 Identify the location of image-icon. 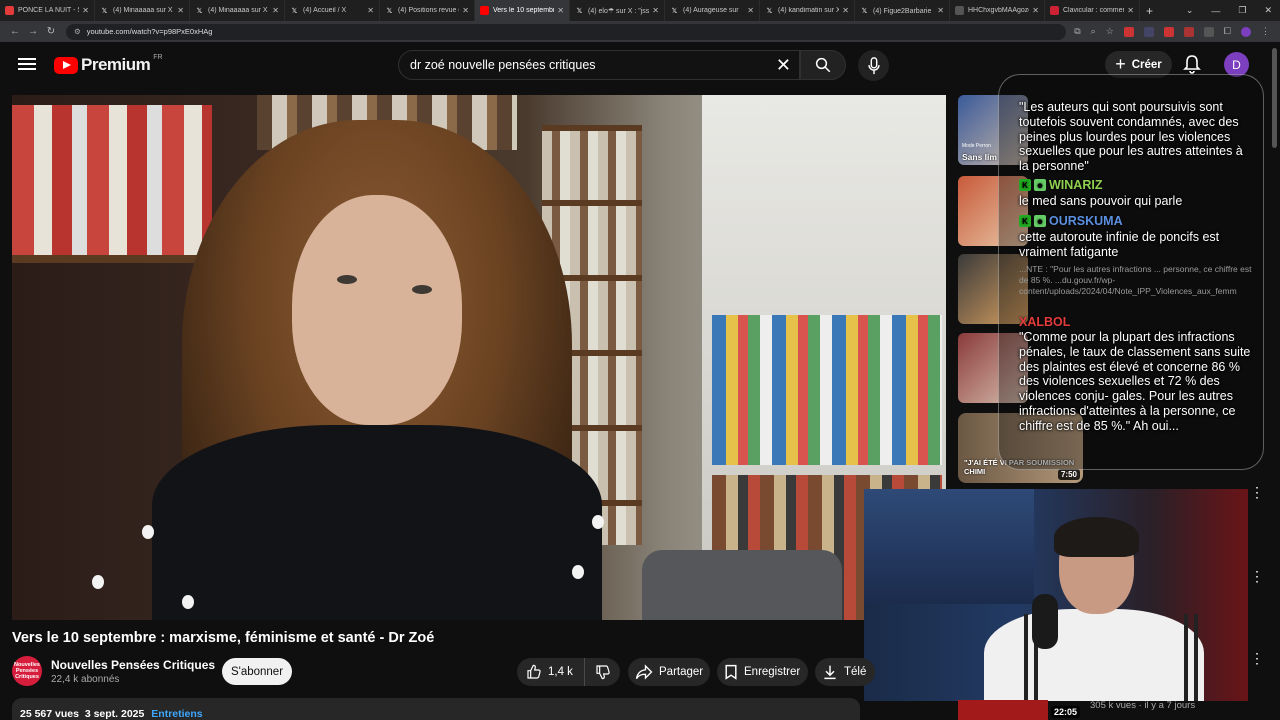
(959, 10).